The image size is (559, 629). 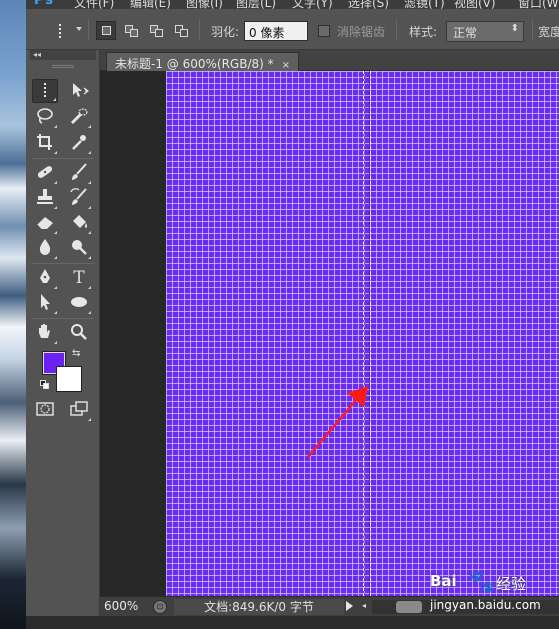 What do you see at coordinates (482, 582) in the screenshot?
I see `paw-icon: 🐾` at bounding box center [482, 582].